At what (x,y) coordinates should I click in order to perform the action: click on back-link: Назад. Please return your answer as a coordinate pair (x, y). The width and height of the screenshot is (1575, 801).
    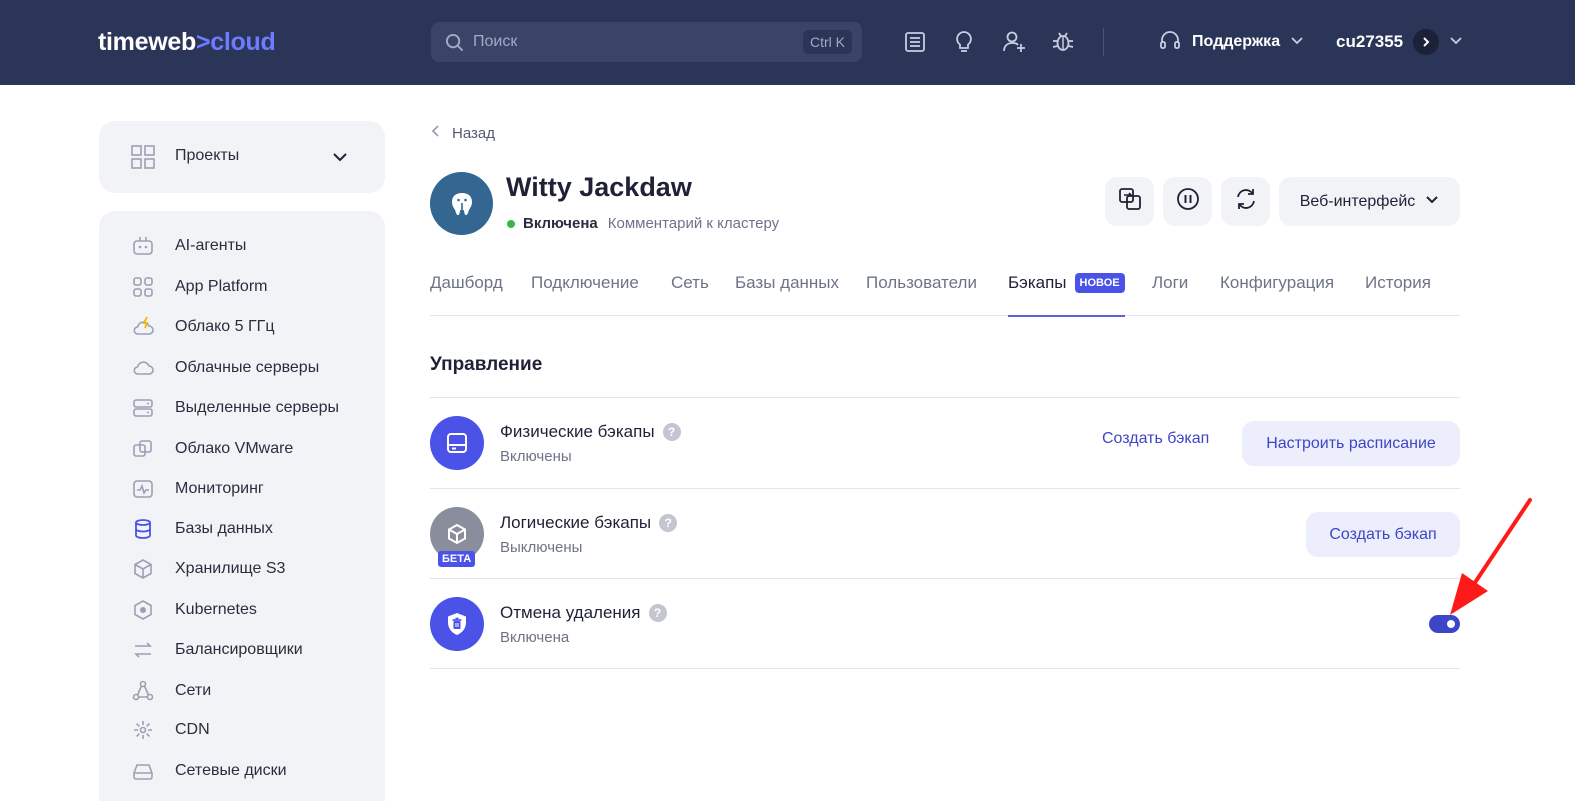
    Looking at the image, I should click on (462, 133).